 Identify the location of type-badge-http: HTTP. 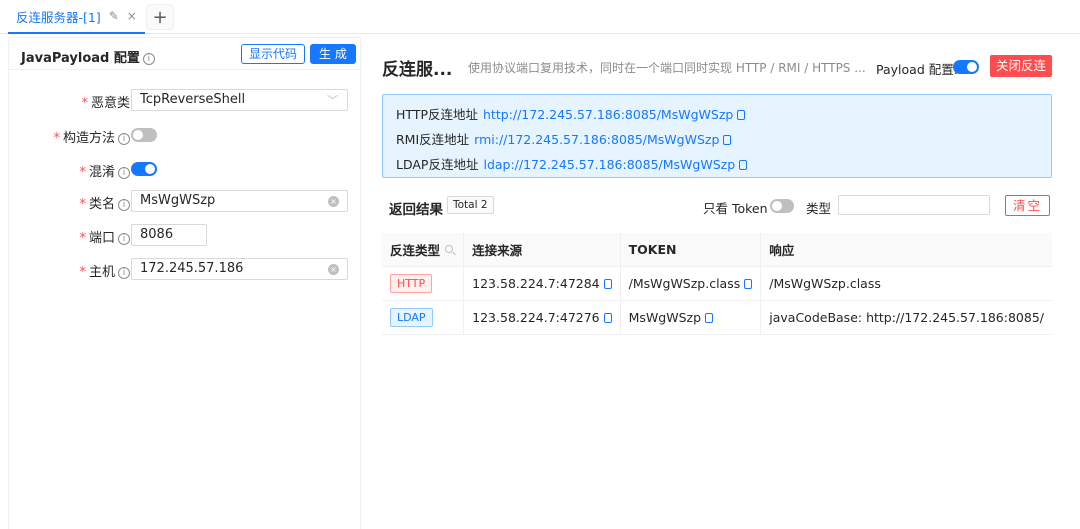
(411, 283).